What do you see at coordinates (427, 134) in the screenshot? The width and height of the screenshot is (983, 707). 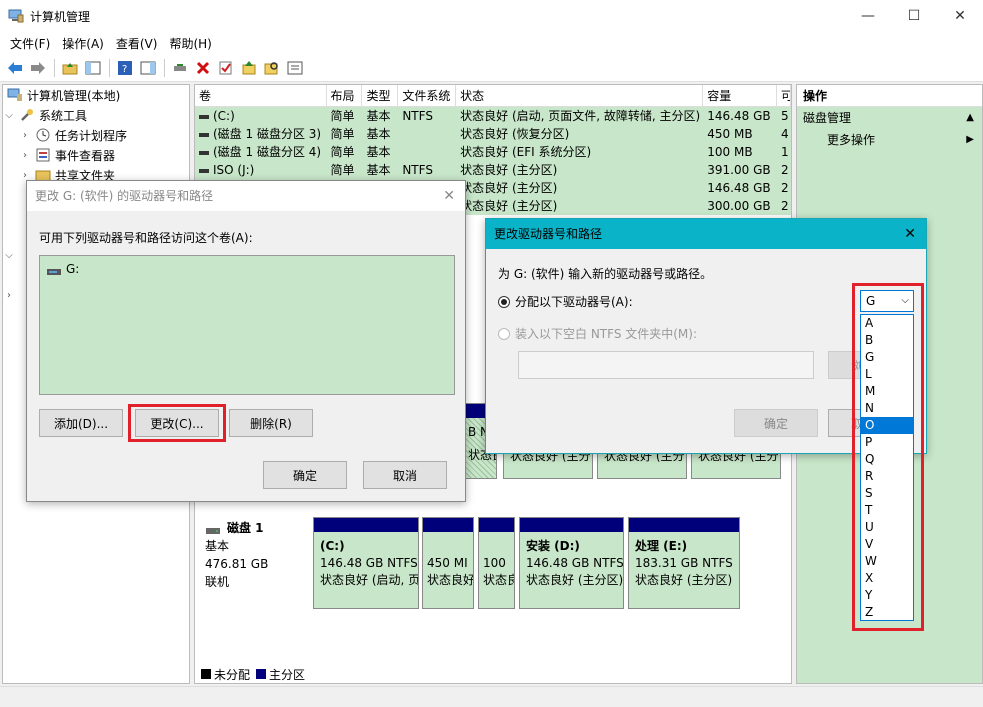 I see `table-cell` at bounding box center [427, 134].